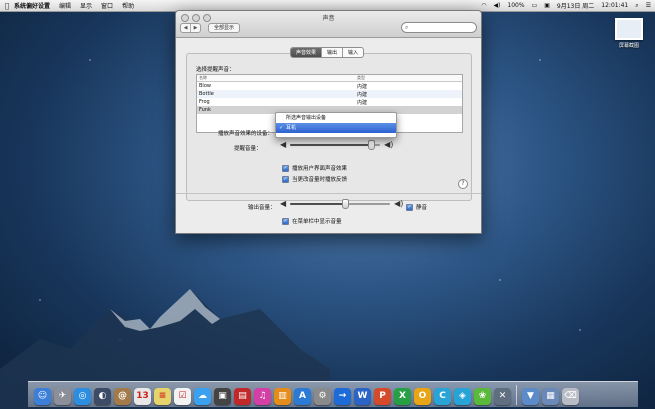 Image resolution: width=655 pixels, height=409 pixels. Describe the element at coordinates (361, 78) in the screenshot. I see `column-type: 类型` at that location.